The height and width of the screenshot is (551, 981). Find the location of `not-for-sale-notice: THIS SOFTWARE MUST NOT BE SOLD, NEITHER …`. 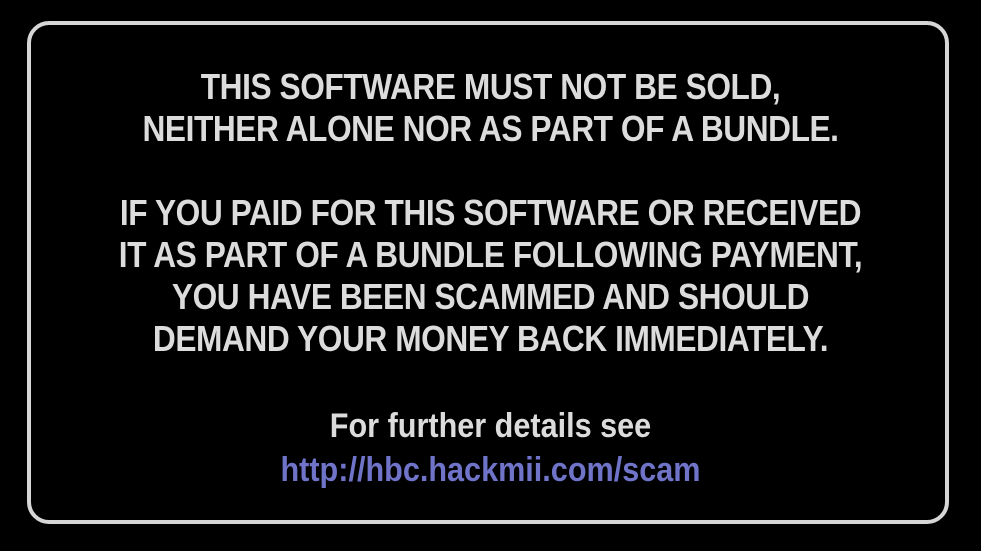

not-for-sale-notice: THIS SOFTWARE MUST NOT BE SOLD, NEITHER … is located at coordinates (490, 108).